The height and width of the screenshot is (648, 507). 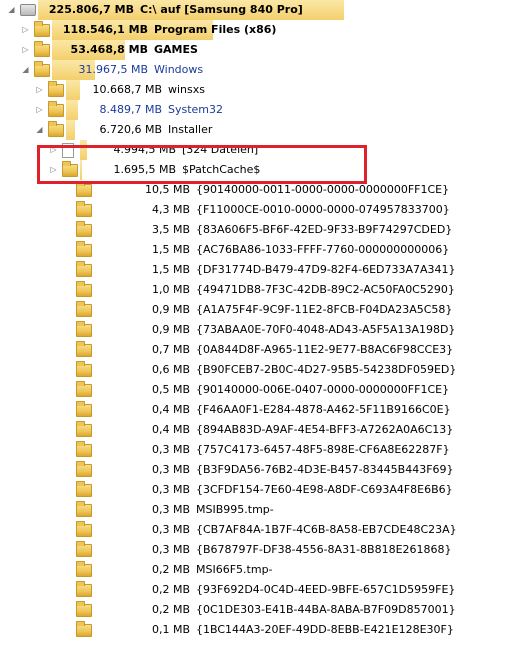 I want to click on tree-row: ◢ 6.720,6 MB Installer, so click(x=253, y=130).